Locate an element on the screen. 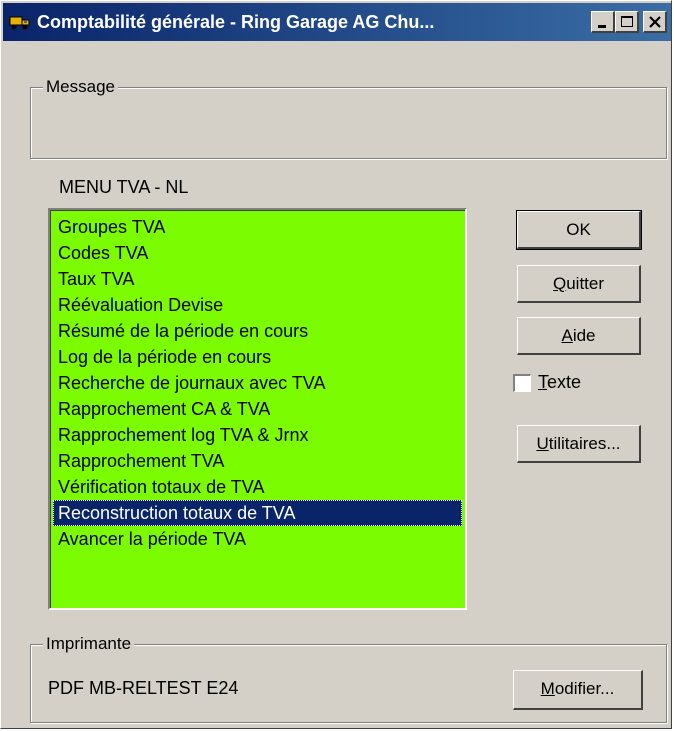 The height and width of the screenshot is (731, 674). list-item: Rapprochement log TVA & Jrnx is located at coordinates (257, 435).